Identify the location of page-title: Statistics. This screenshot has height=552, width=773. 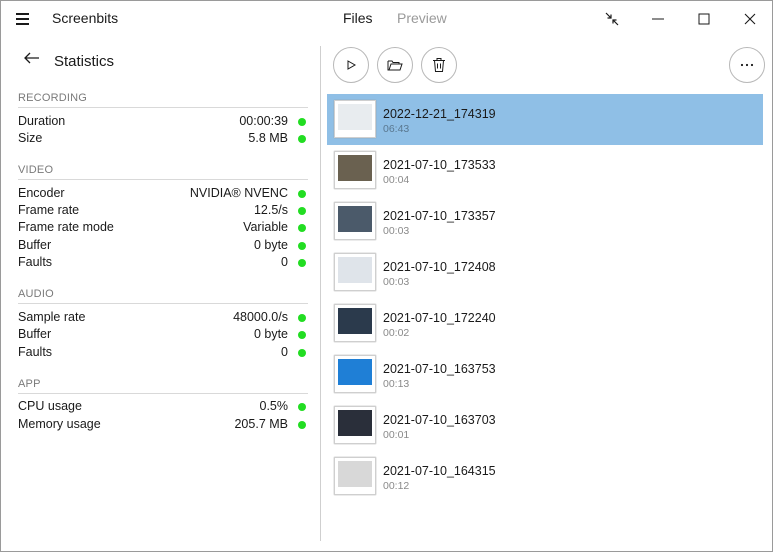
(84, 61).